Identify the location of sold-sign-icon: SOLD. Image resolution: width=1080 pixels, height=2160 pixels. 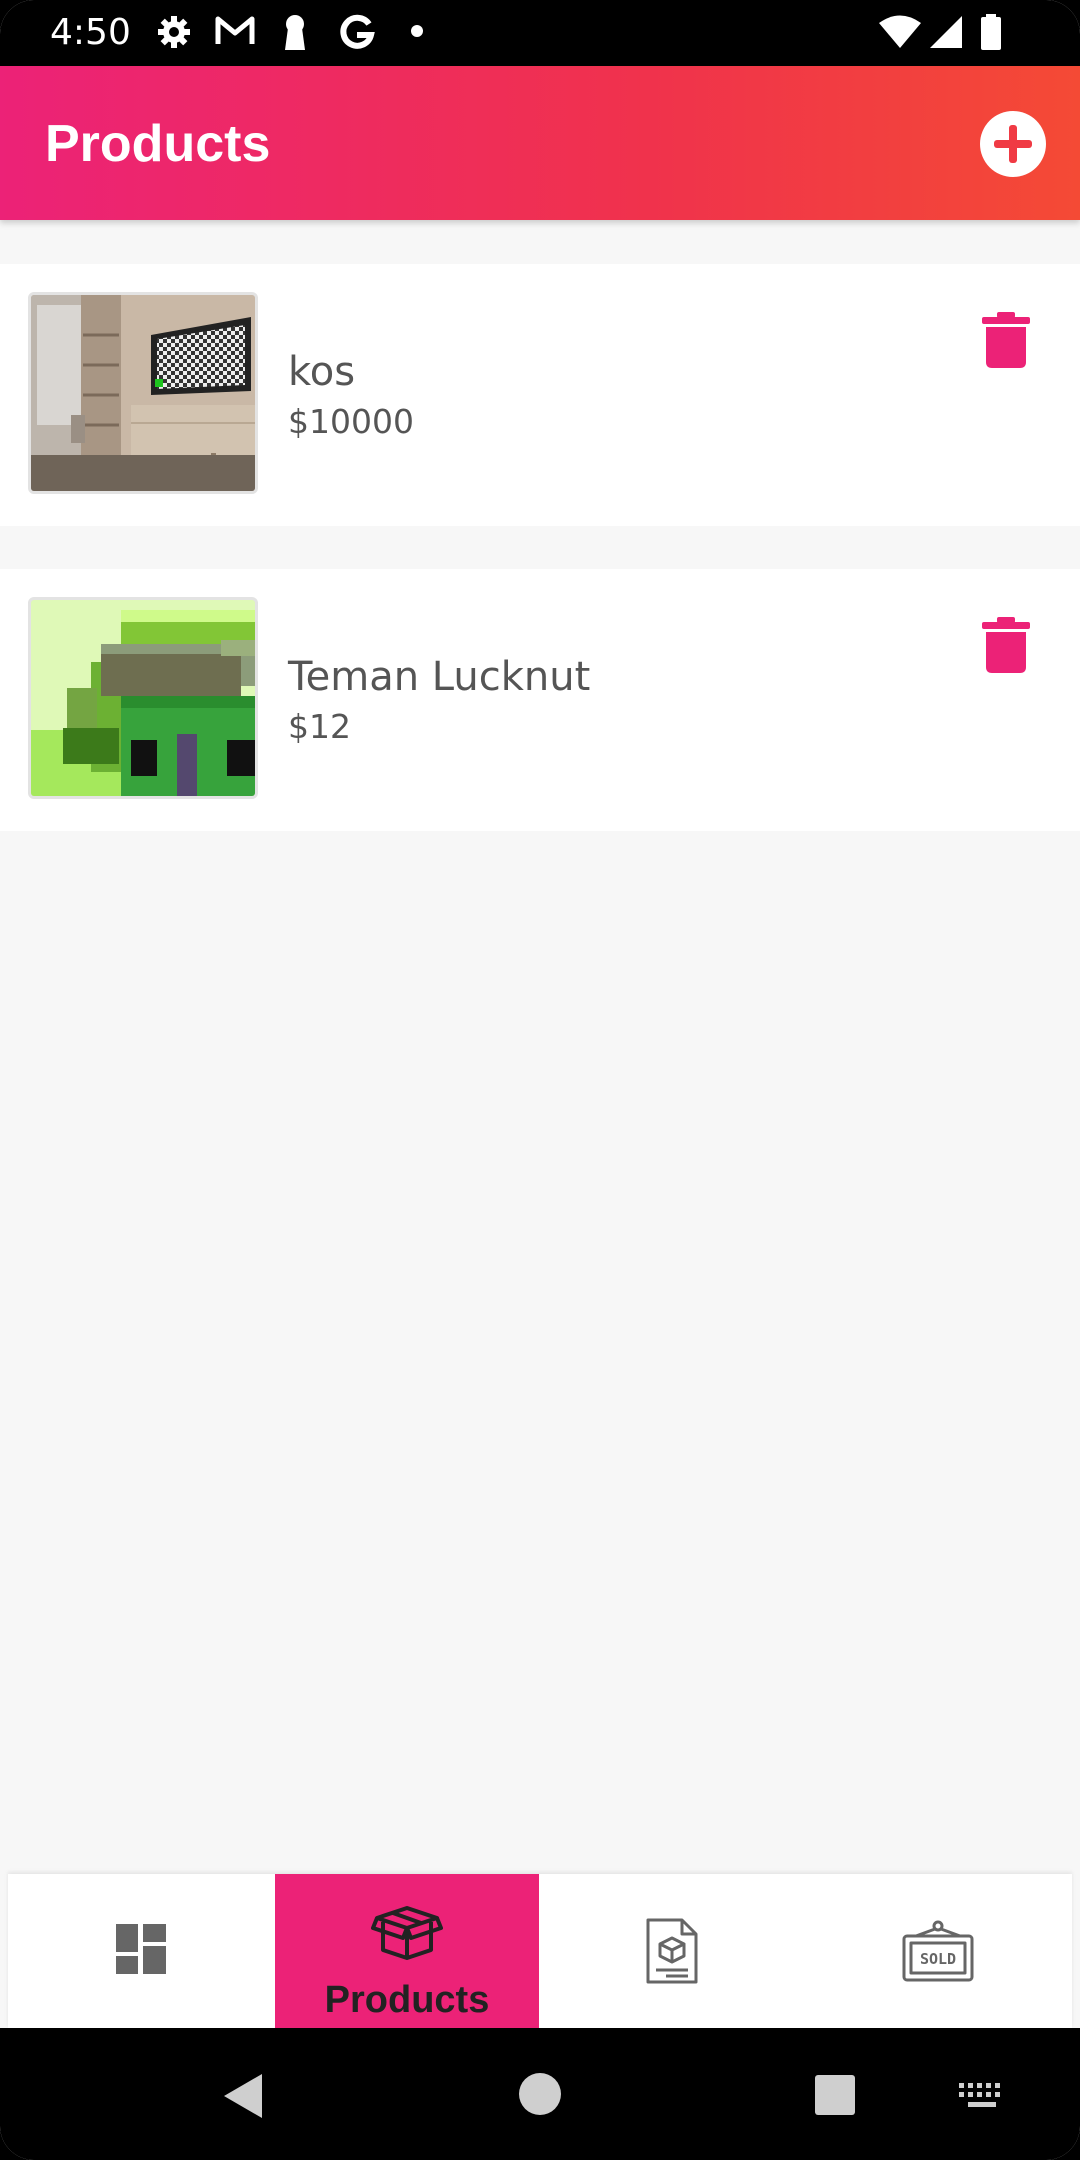
(938, 1951).